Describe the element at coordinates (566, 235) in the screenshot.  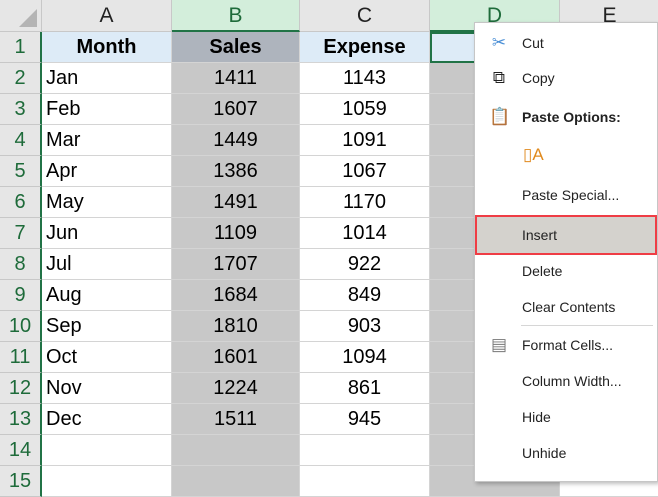
I see `menu-item-insert: Insert` at that location.